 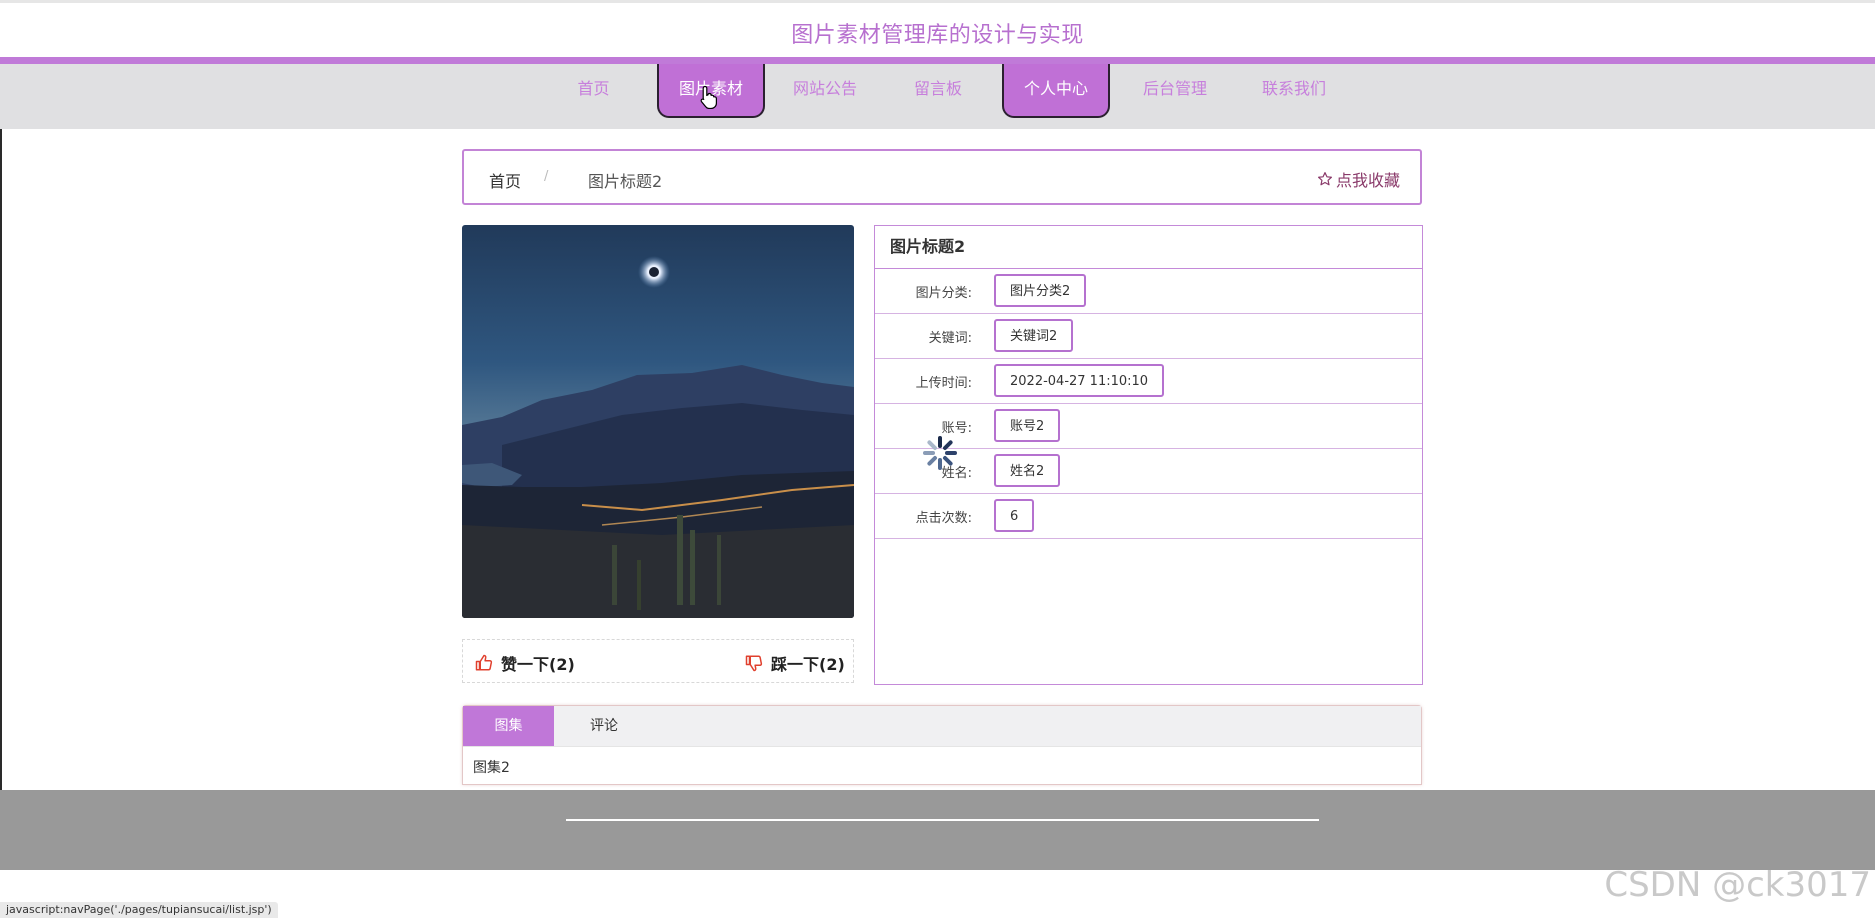 What do you see at coordinates (940, 453) in the screenshot?
I see `loading-spinner-icon` at bounding box center [940, 453].